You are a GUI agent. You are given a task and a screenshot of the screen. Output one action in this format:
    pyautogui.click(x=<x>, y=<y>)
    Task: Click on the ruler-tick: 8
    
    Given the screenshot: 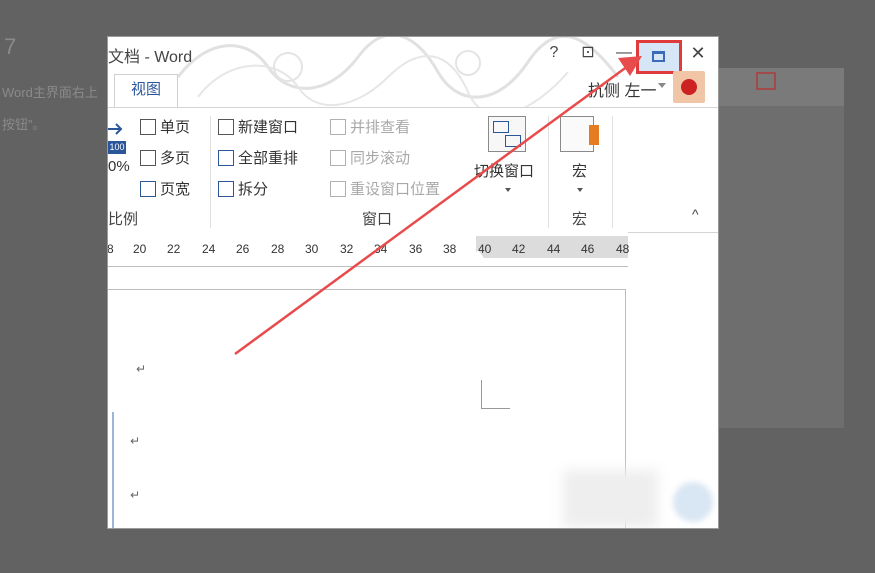 What is the action you would take?
    pyautogui.click(x=111, y=249)
    